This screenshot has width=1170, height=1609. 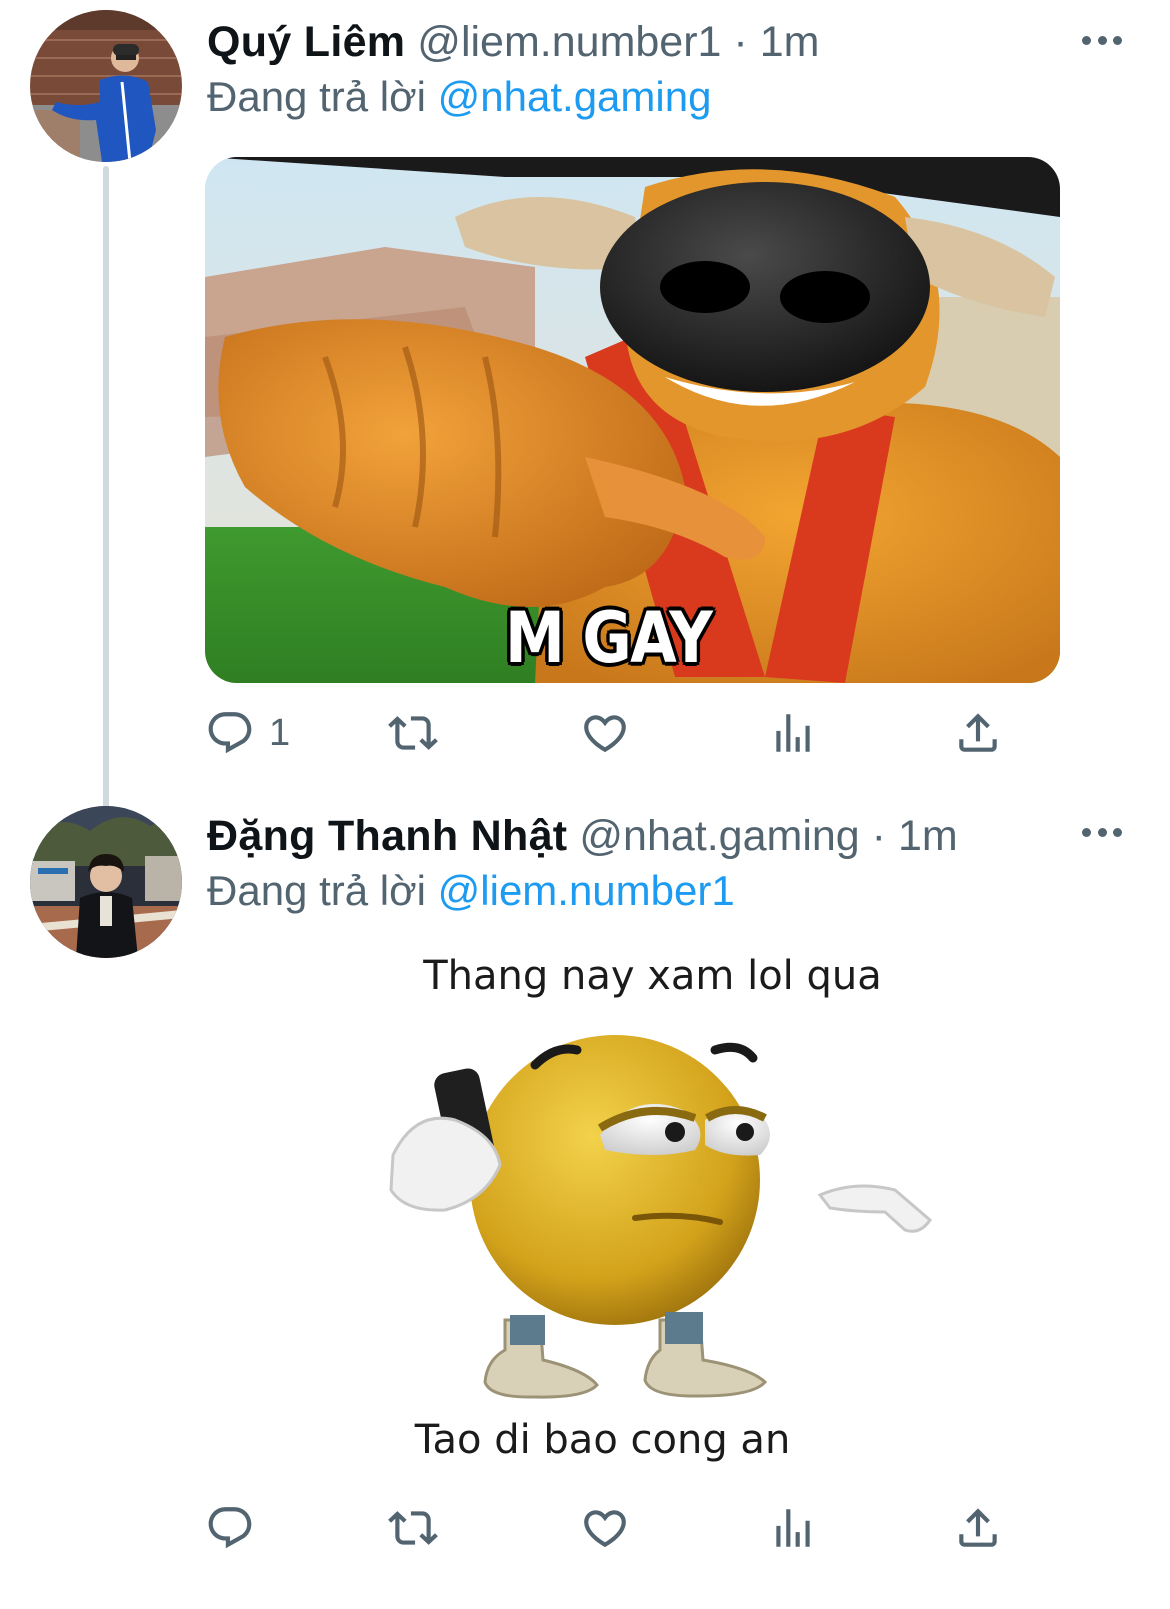 What do you see at coordinates (575, 96) in the screenshot?
I see `reply-mention-link: @nhat.gaming` at bounding box center [575, 96].